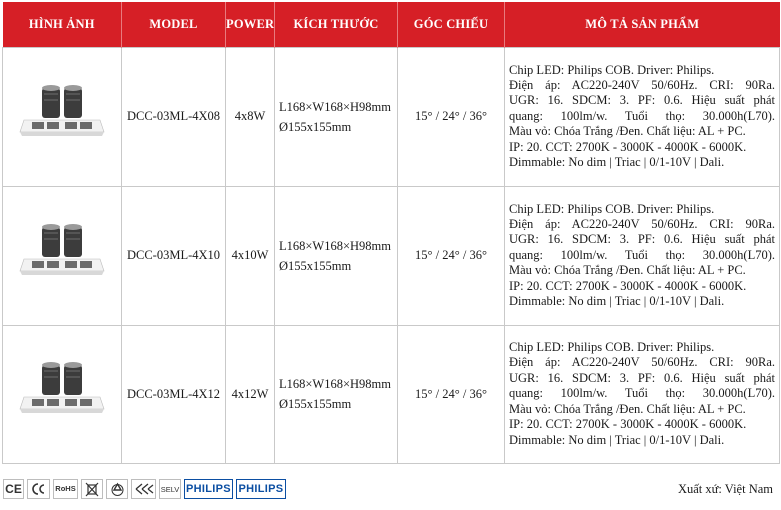 The height and width of the screenshot is (510, 781). I want to click on rohs-label: RoHS, so click(65, 488).